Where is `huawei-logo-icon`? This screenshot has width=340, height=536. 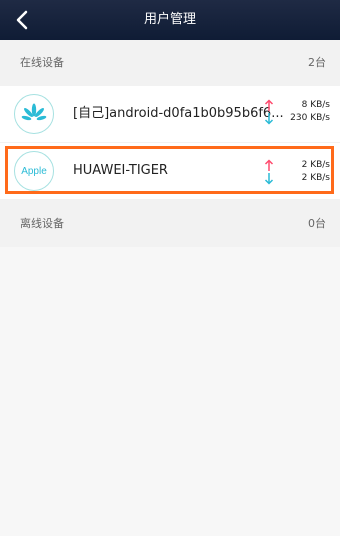 huawei-logo-icon is located at coordinates (34, 114).